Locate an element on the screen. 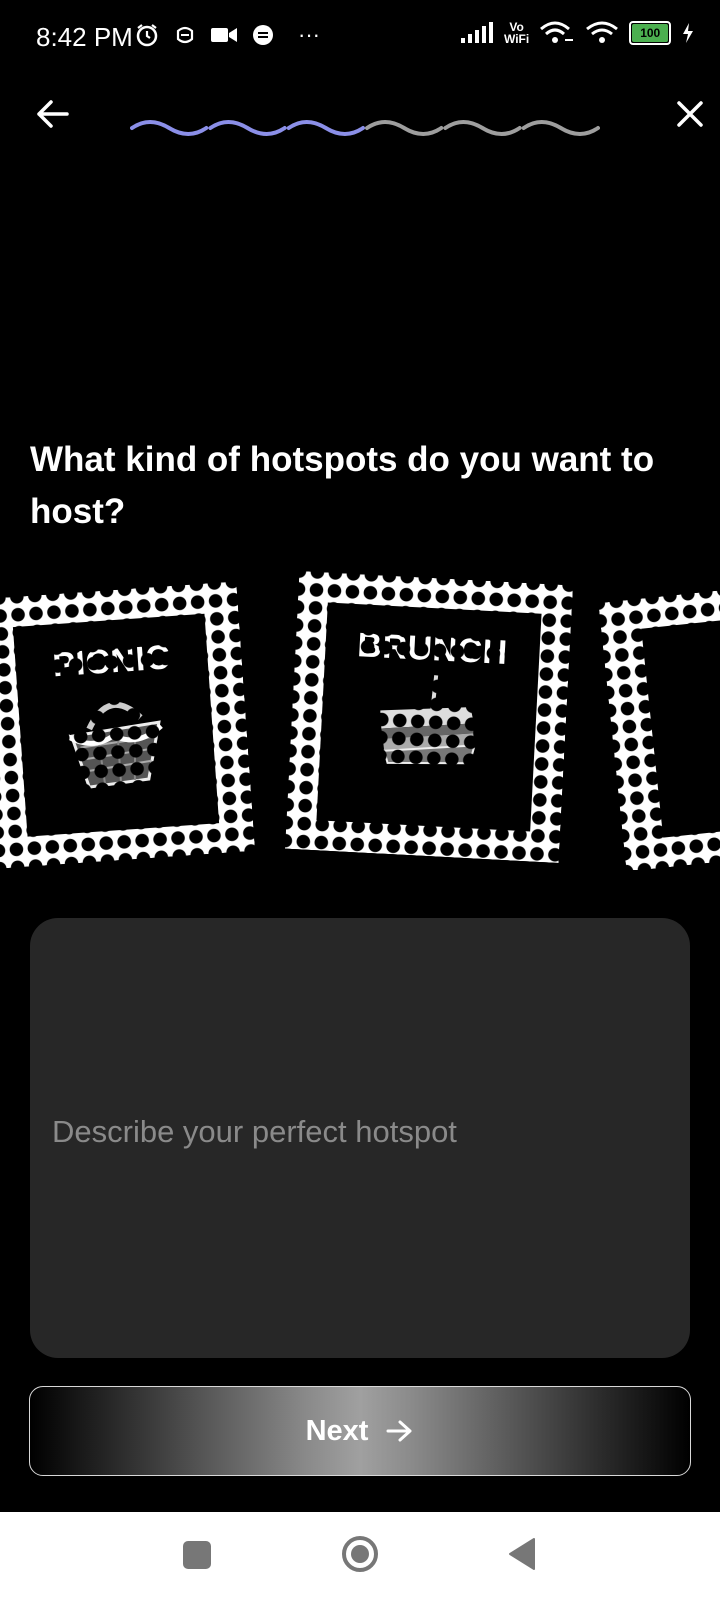 This screenshot has height=1600, width=720. back-button is located at coordinates (52, 114).